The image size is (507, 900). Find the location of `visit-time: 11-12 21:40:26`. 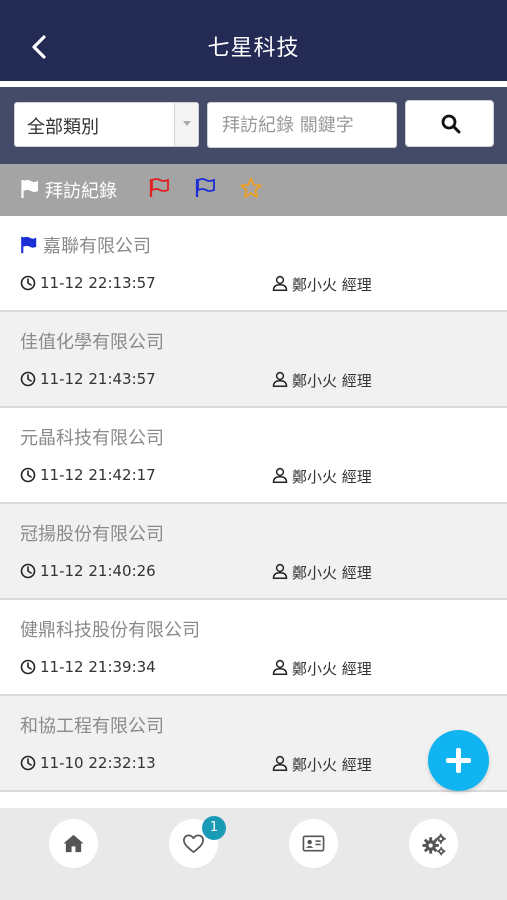

visit-time: 11-12 21:40:26 is located at coordinates (98, 571).